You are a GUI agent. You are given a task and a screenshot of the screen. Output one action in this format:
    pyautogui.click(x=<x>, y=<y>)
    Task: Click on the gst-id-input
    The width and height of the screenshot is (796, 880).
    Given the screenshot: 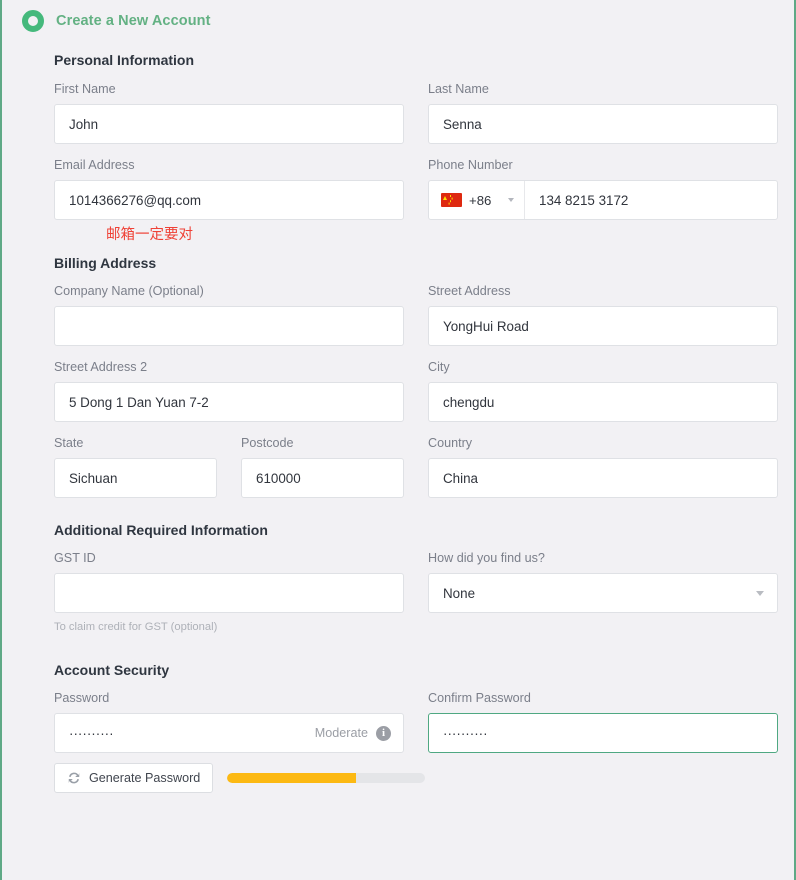 What is the action you would take?
    pyautogui.click(x=229, y=593)
    